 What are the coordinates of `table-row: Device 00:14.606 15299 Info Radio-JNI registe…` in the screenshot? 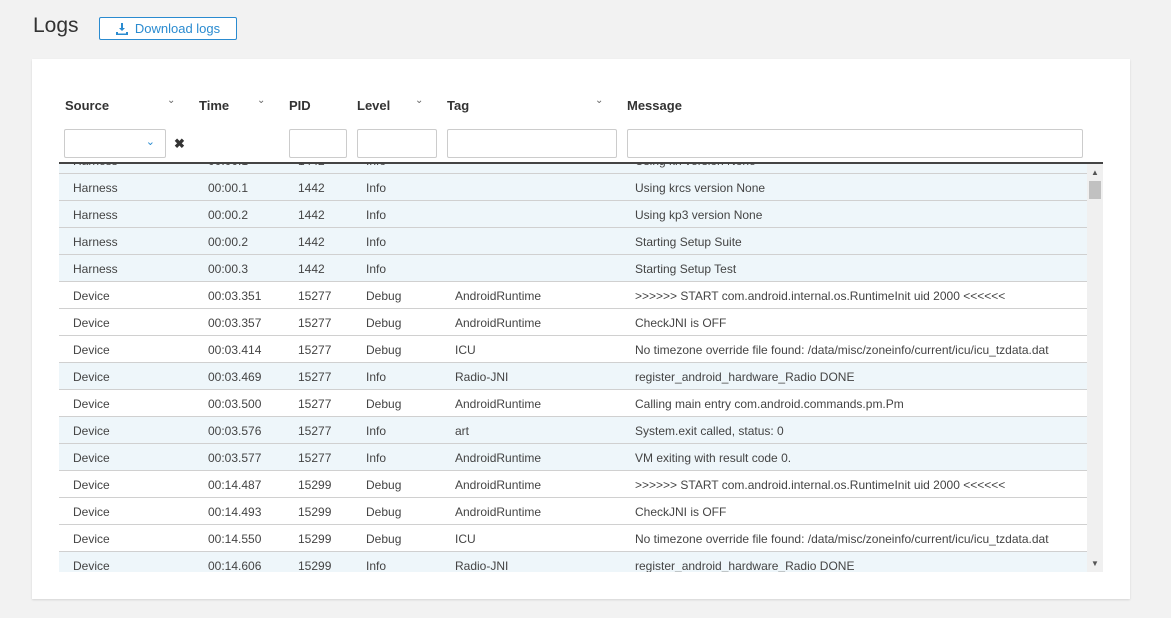 It's located at (573, 562).